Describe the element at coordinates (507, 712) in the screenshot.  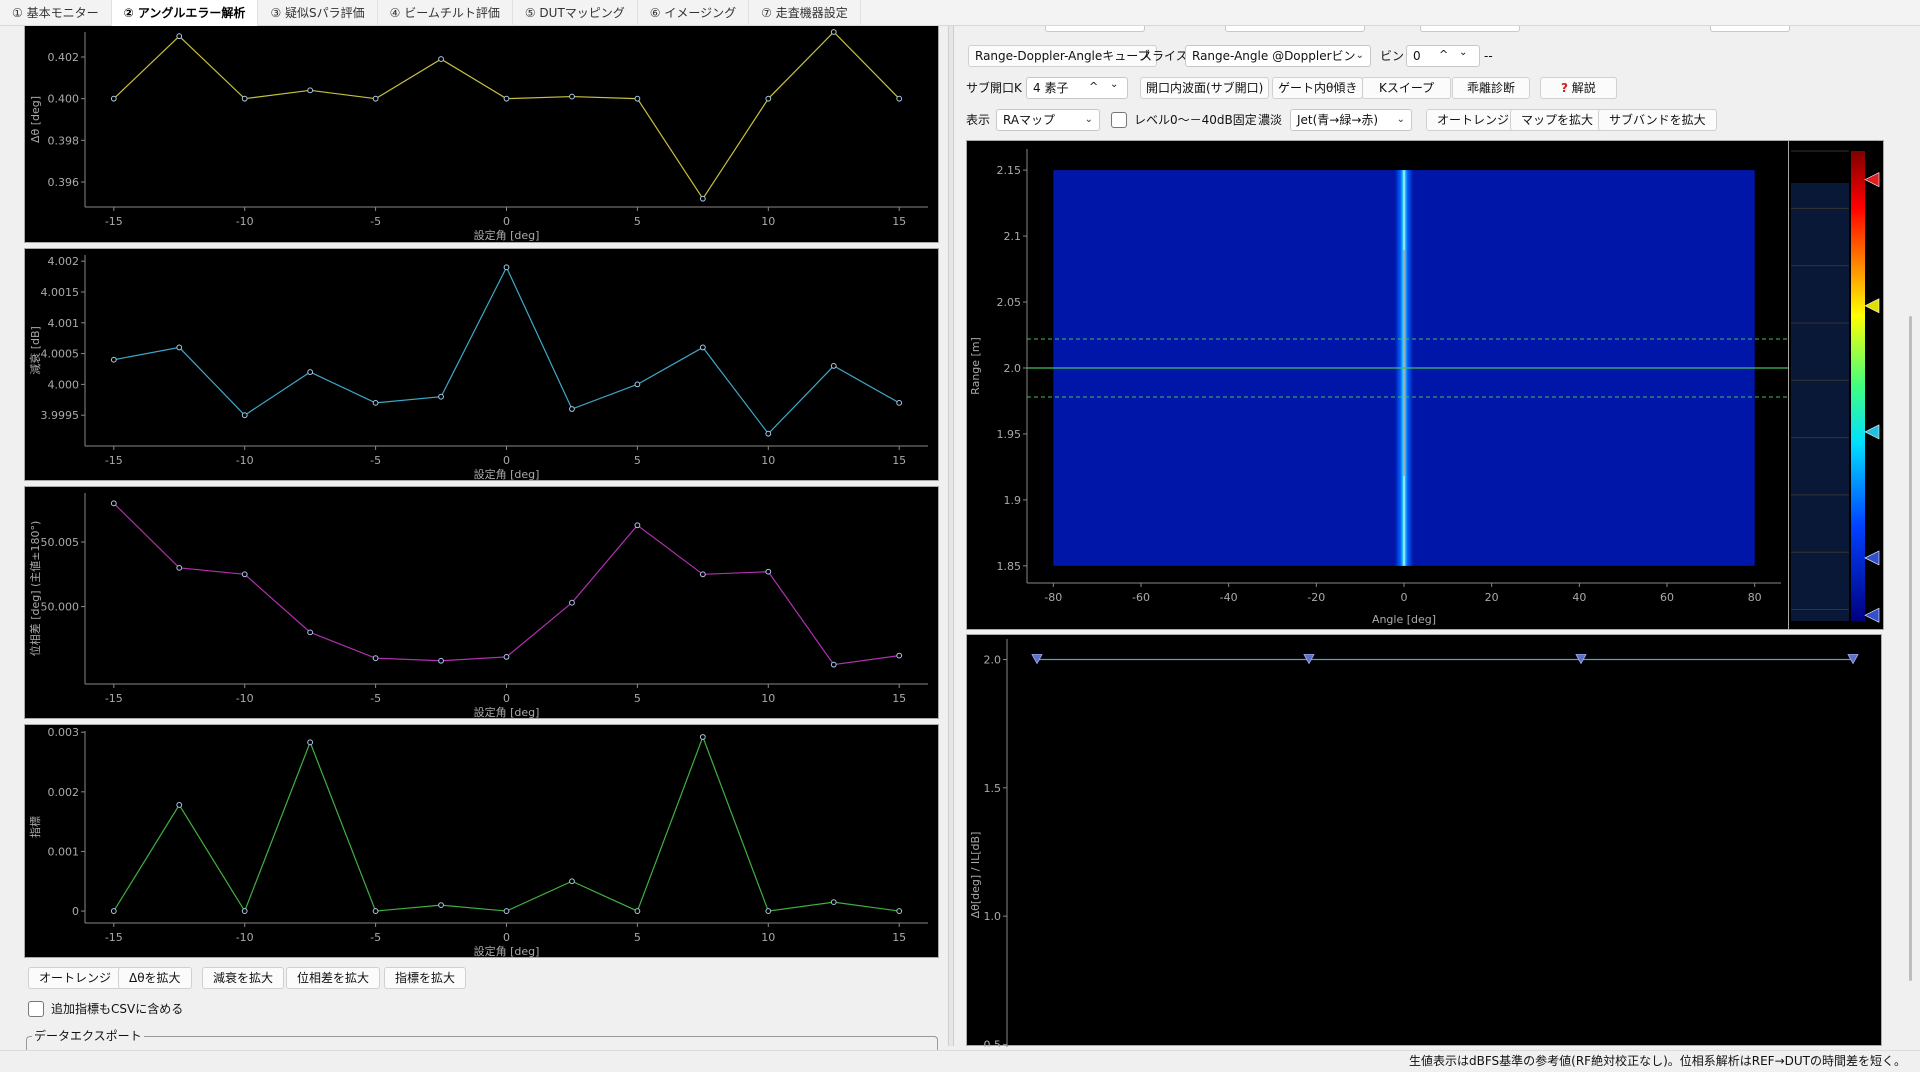
I see `x-axis-label: 設定角 [deg]` at that location.